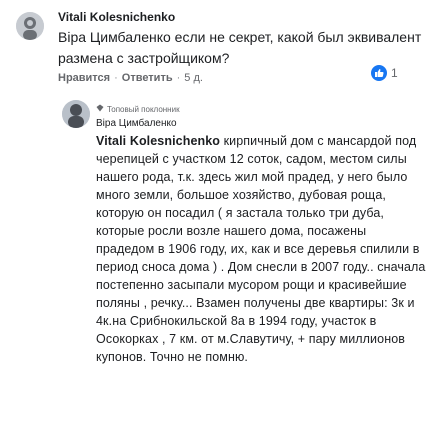  What do you see at coordinates (394, 73) in the screenshot?
I see `reaction-count: 1` at bounding box center [394, 73].